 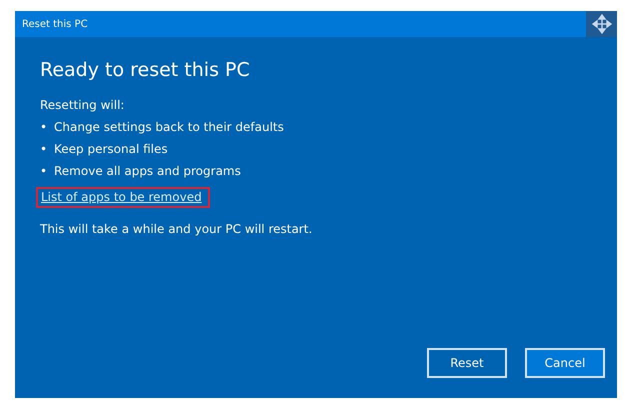 I want to click on window-title: Reset this PC, so click(x=54, y=24).